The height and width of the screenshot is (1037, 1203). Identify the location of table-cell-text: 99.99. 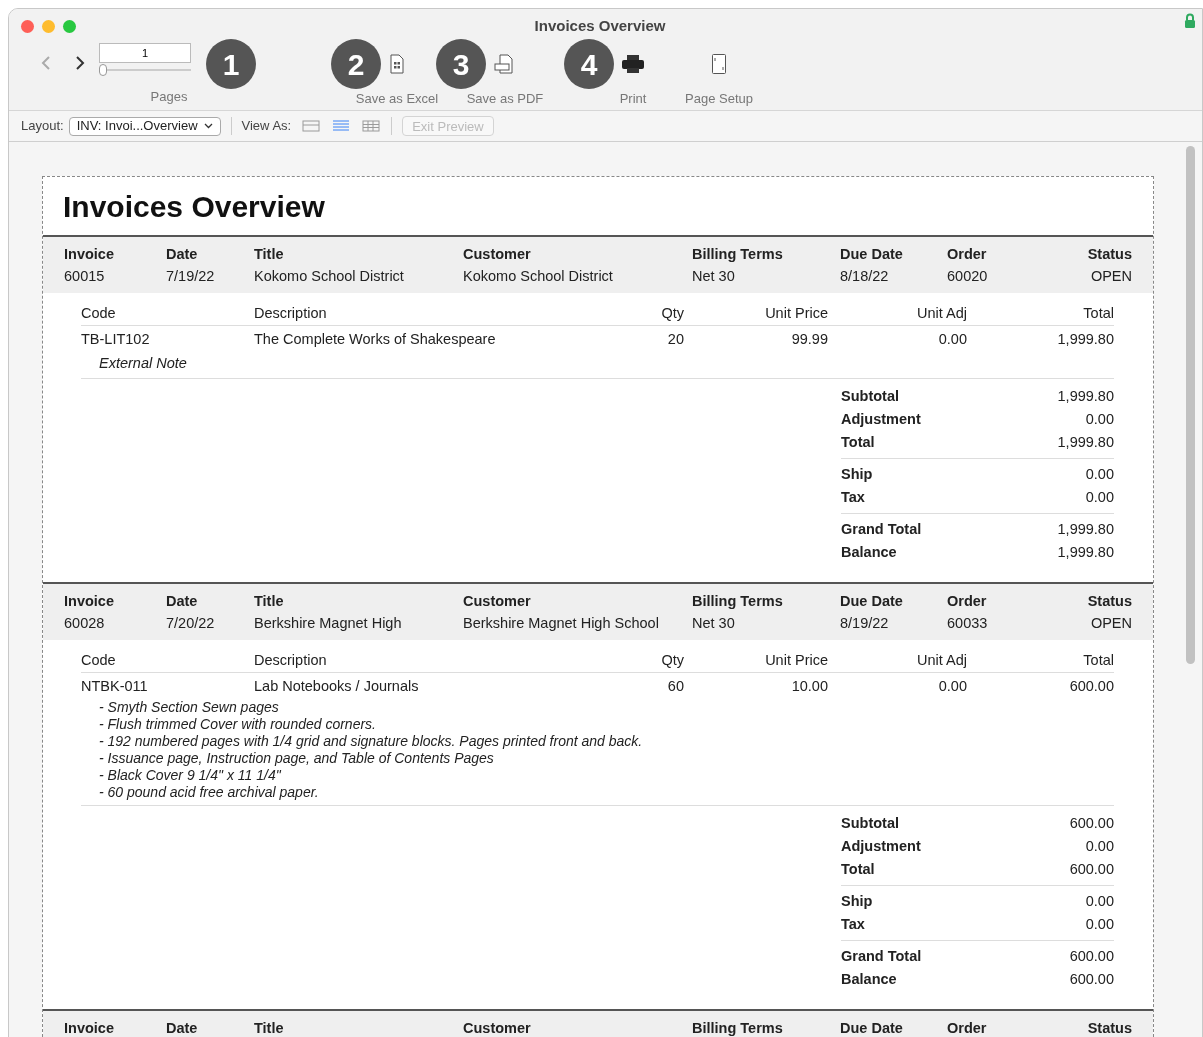
(809, 339).